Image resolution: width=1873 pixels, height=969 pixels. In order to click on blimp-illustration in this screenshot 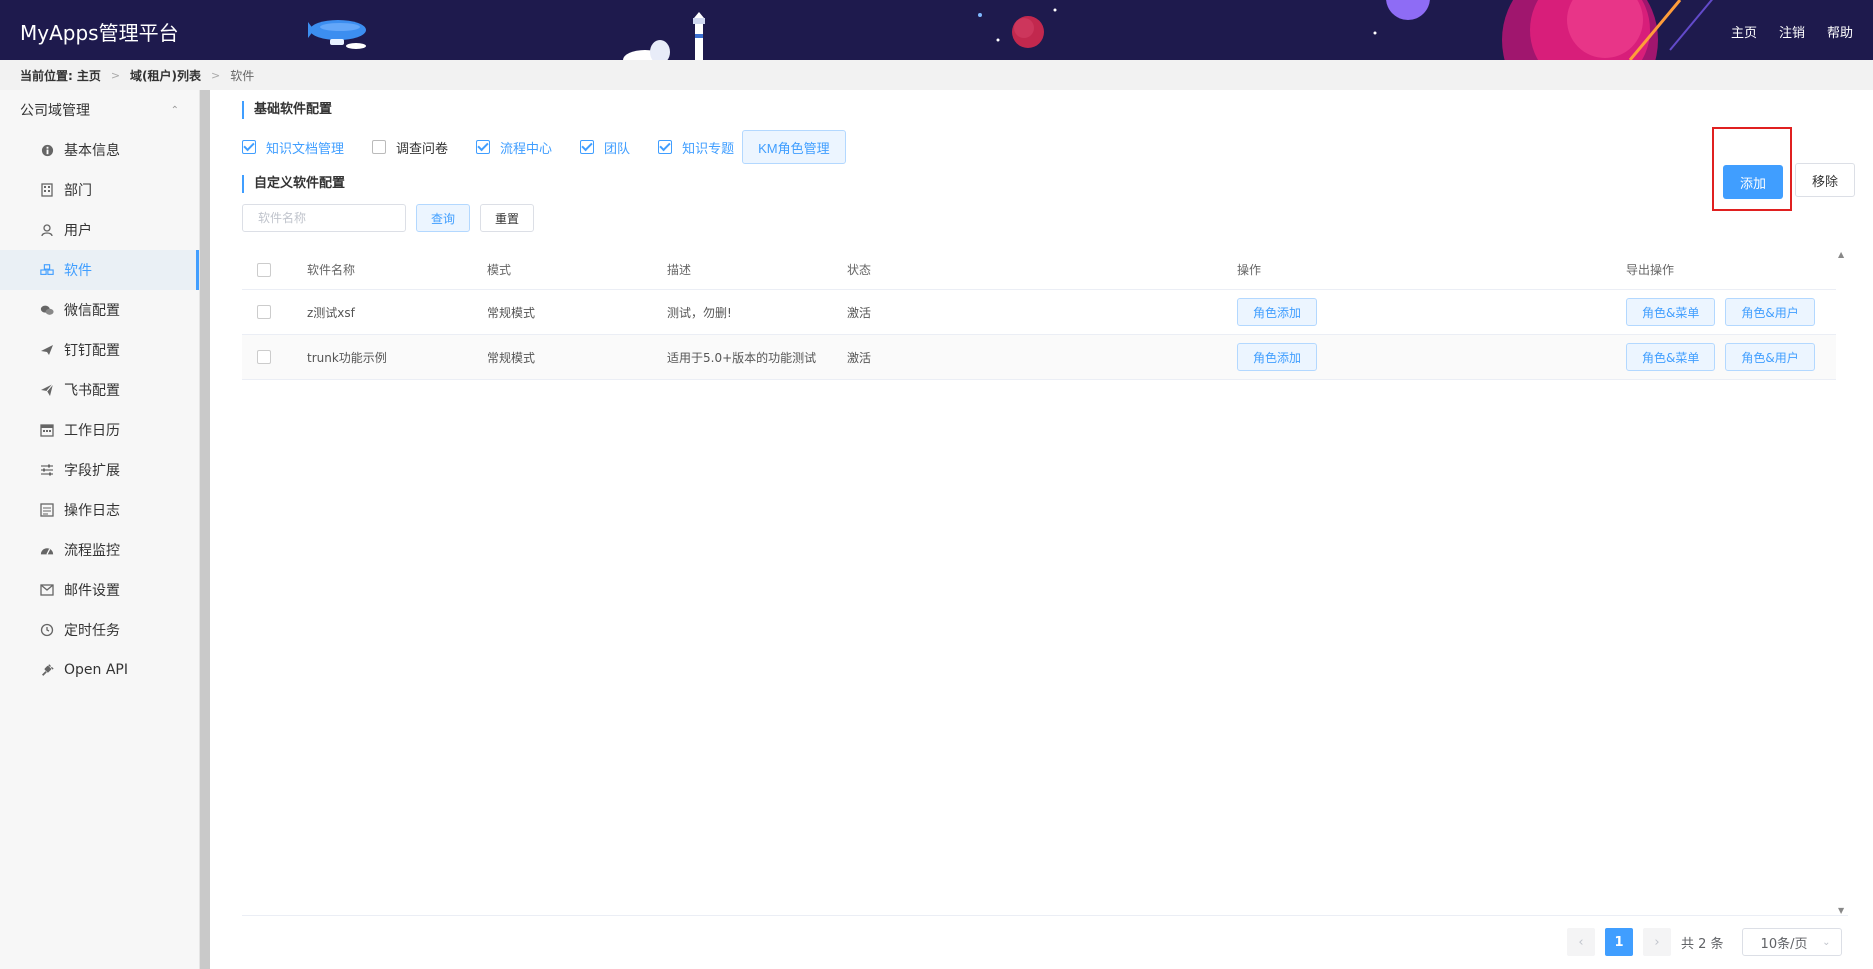, I will do `click(337, 34)`.